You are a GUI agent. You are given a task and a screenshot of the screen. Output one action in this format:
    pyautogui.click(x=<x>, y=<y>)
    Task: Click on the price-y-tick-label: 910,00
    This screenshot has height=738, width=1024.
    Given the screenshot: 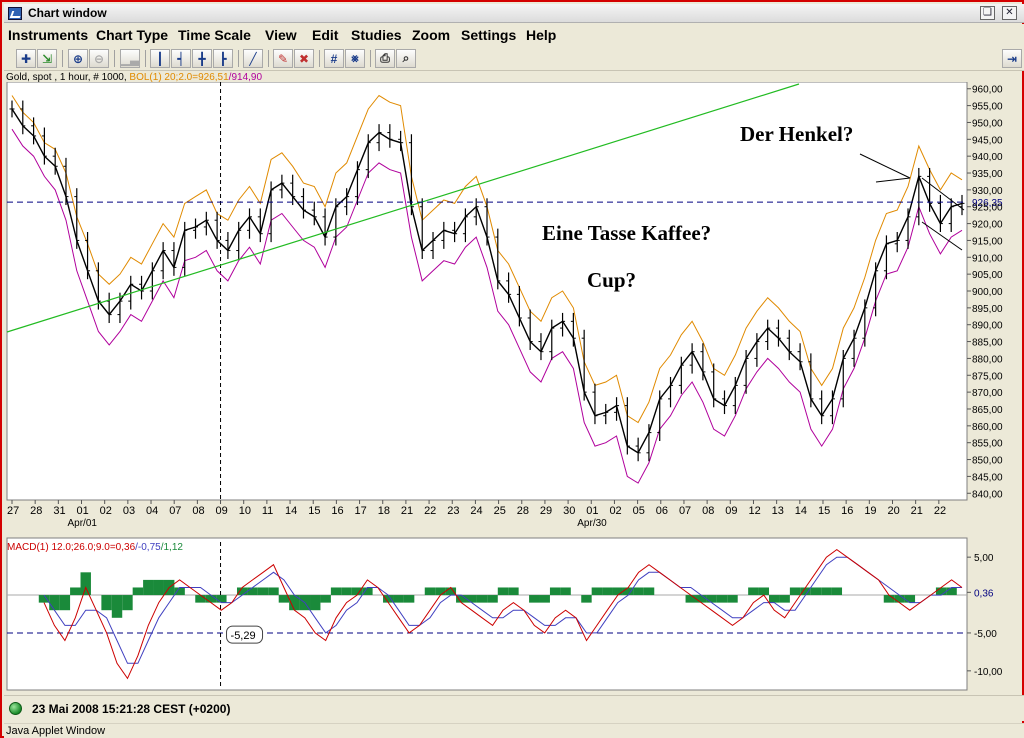 What is the action you would take?
    pyautogui.click(x=987, y=258)
    